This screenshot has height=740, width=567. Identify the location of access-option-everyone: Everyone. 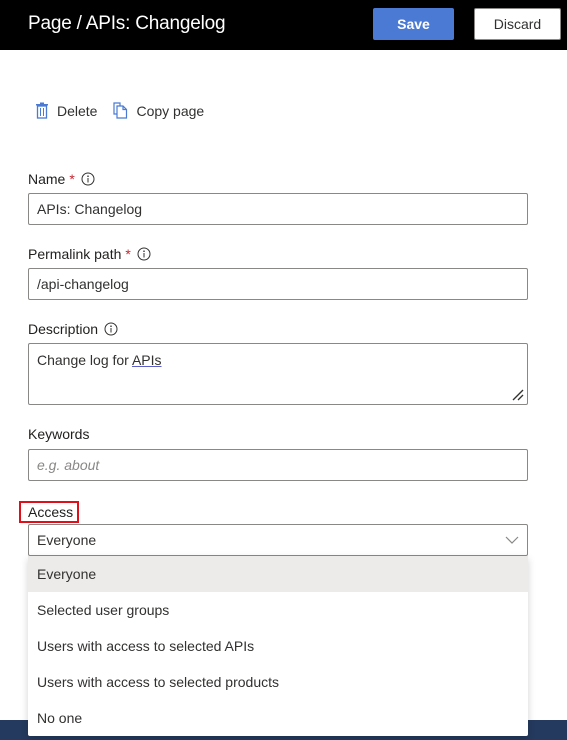
(278, 574).